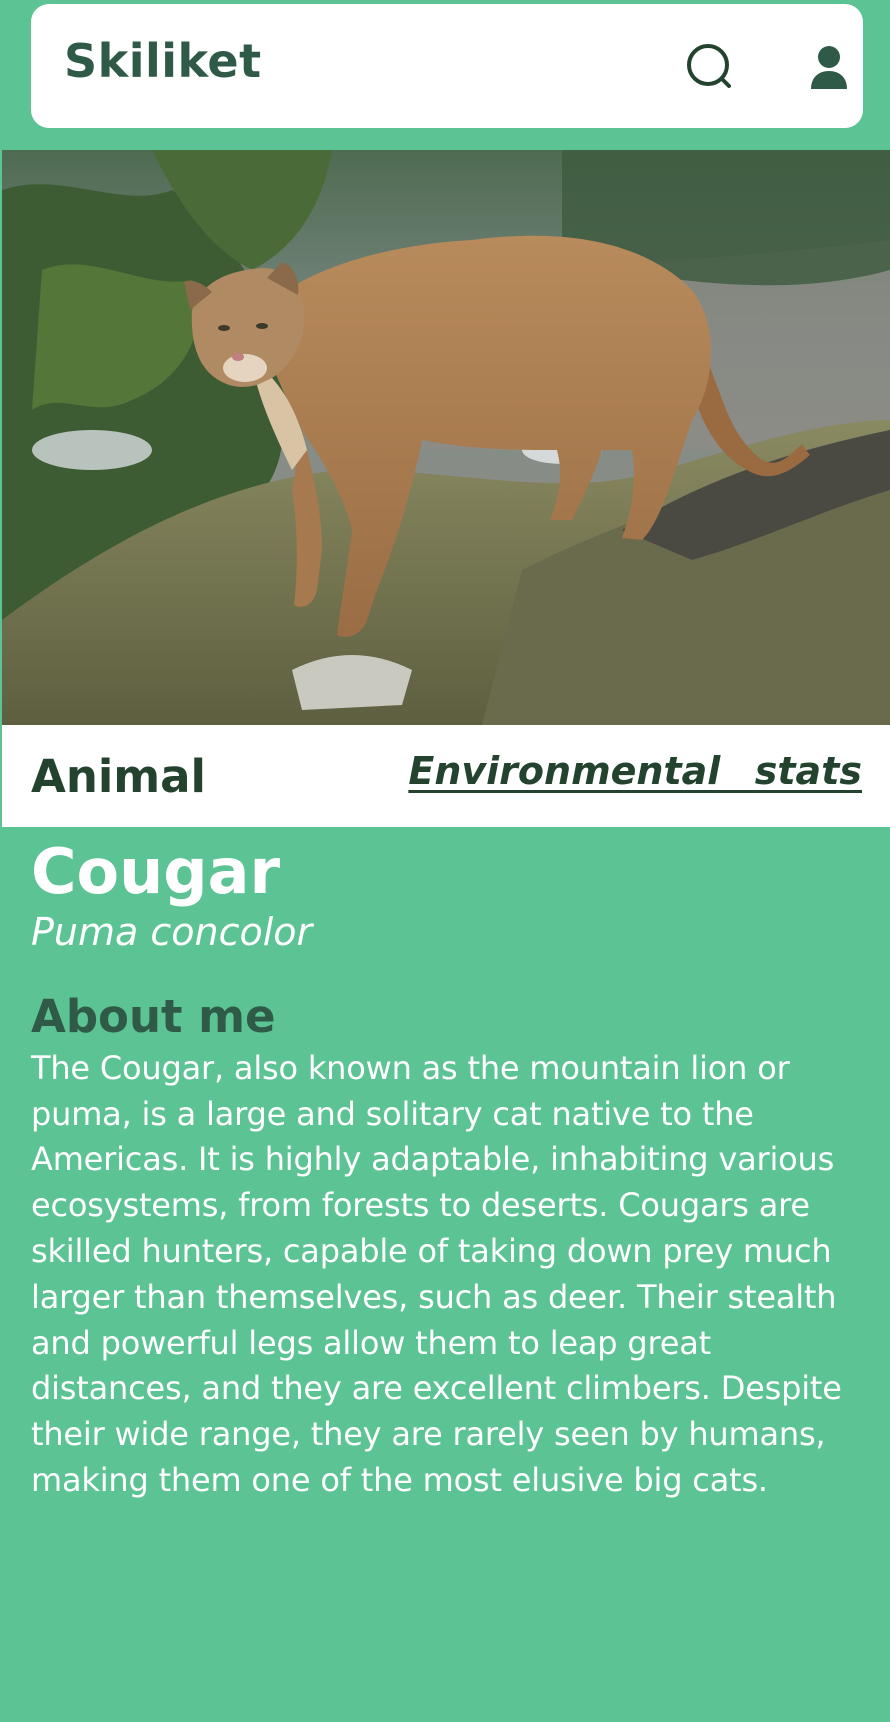  I want to click on section-tabs: Animal Environmental stats, so click(446, 776).